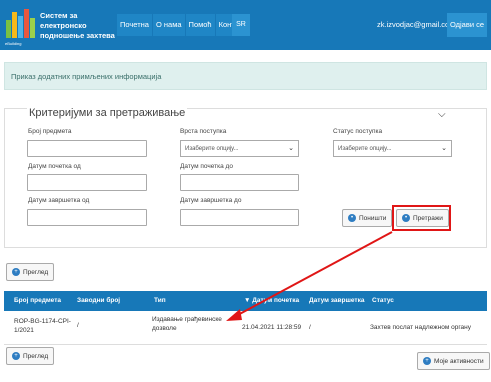 This screenshot has height=382, width=491. Describe the element at coordinates (239, 217) in the screenshot. I see `end-date-to-input` at that location.